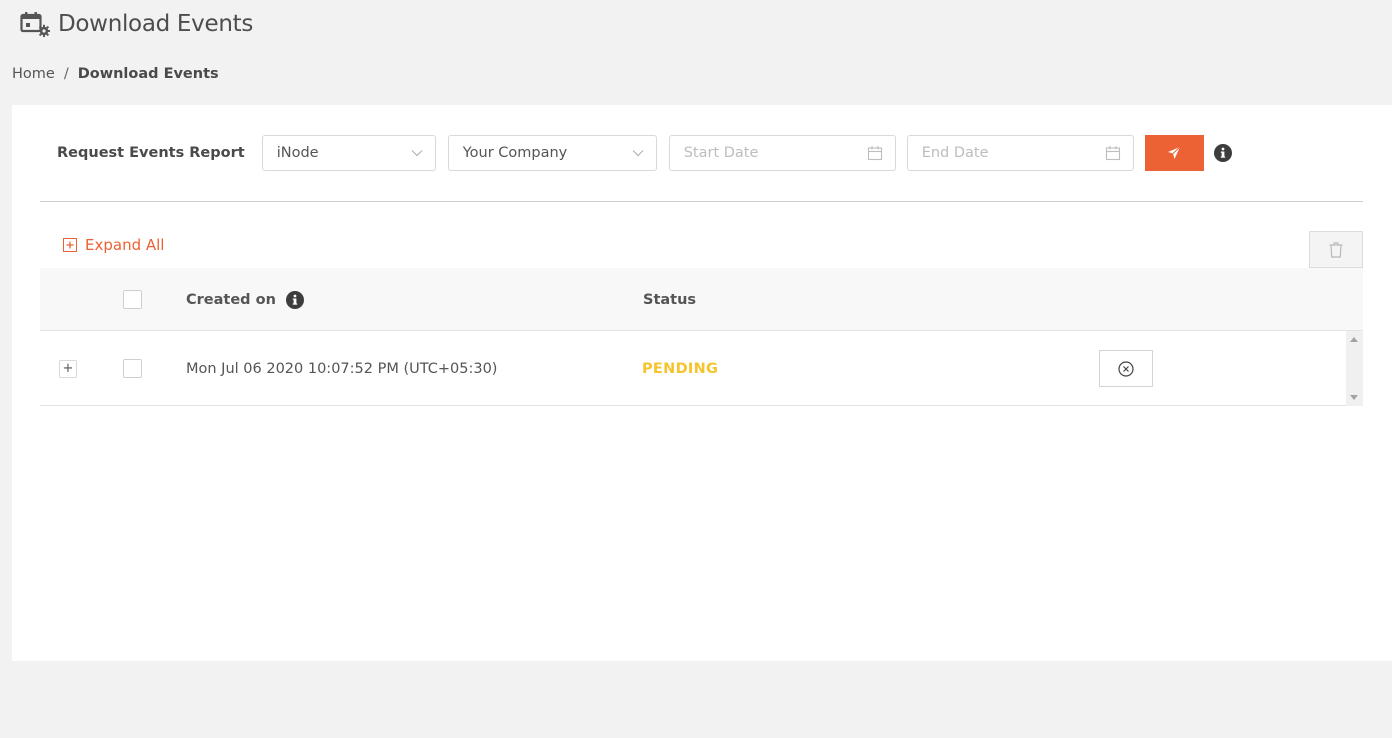 The height and width of the screenshot is (738, 1392). Describe the element at coordinates (70, 245) in the screenshot. I see `plus-square-icon` at that location.